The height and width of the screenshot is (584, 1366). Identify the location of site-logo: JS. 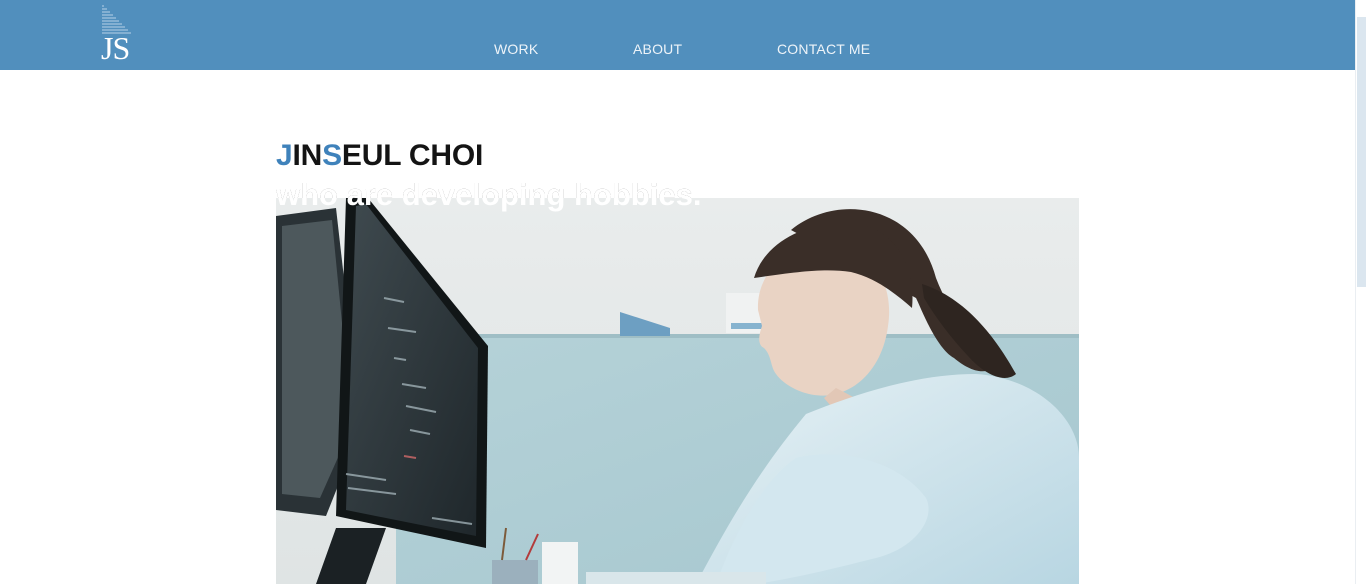
(120, 34).